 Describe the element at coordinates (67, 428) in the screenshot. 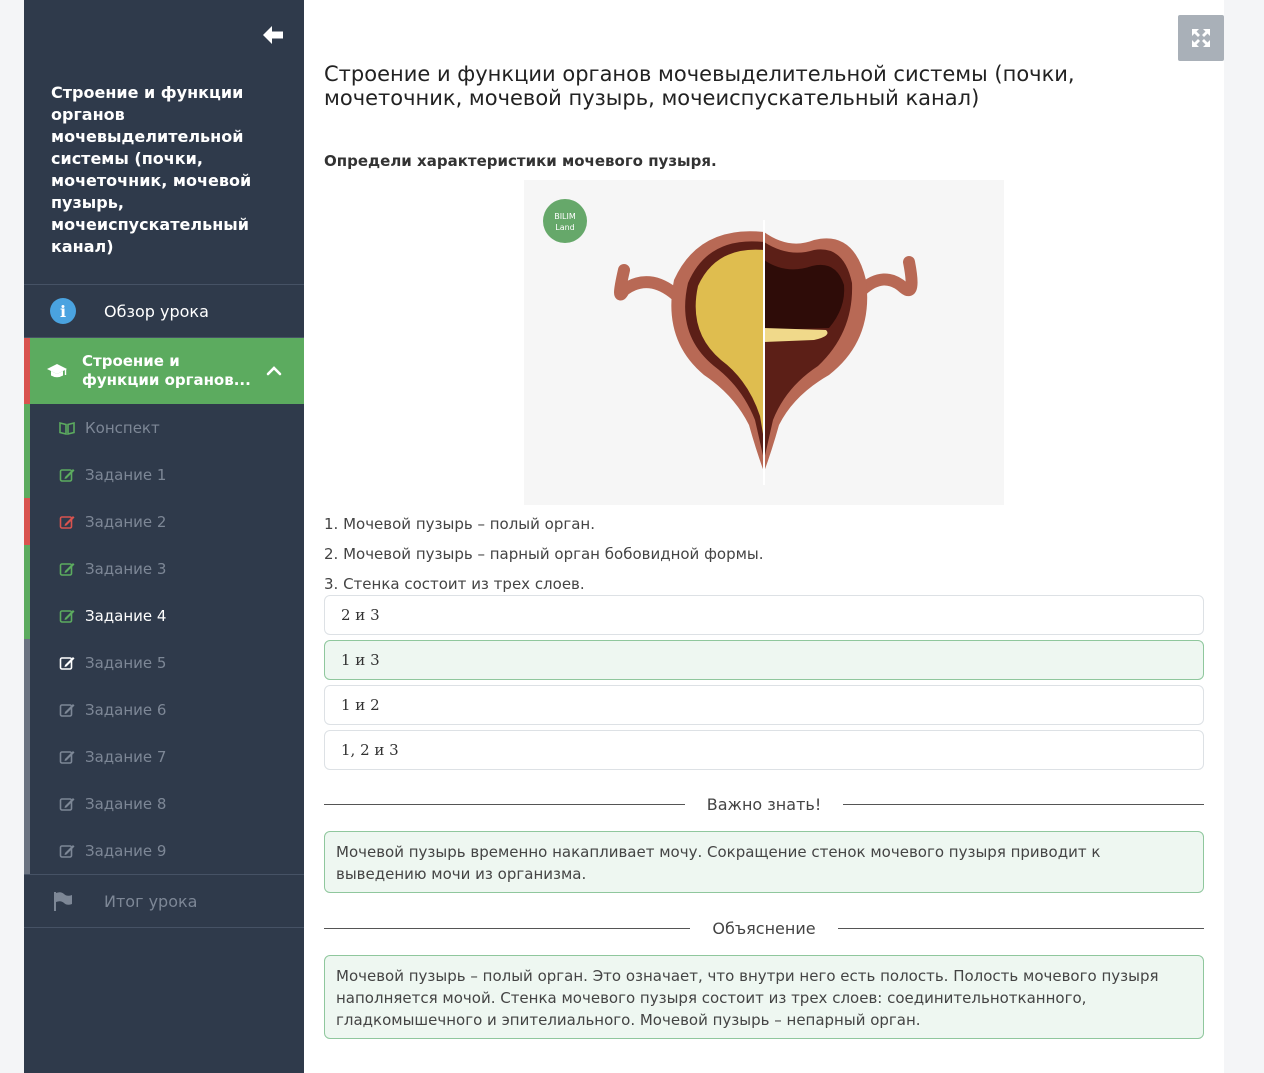

I see `book-icon` at that location.